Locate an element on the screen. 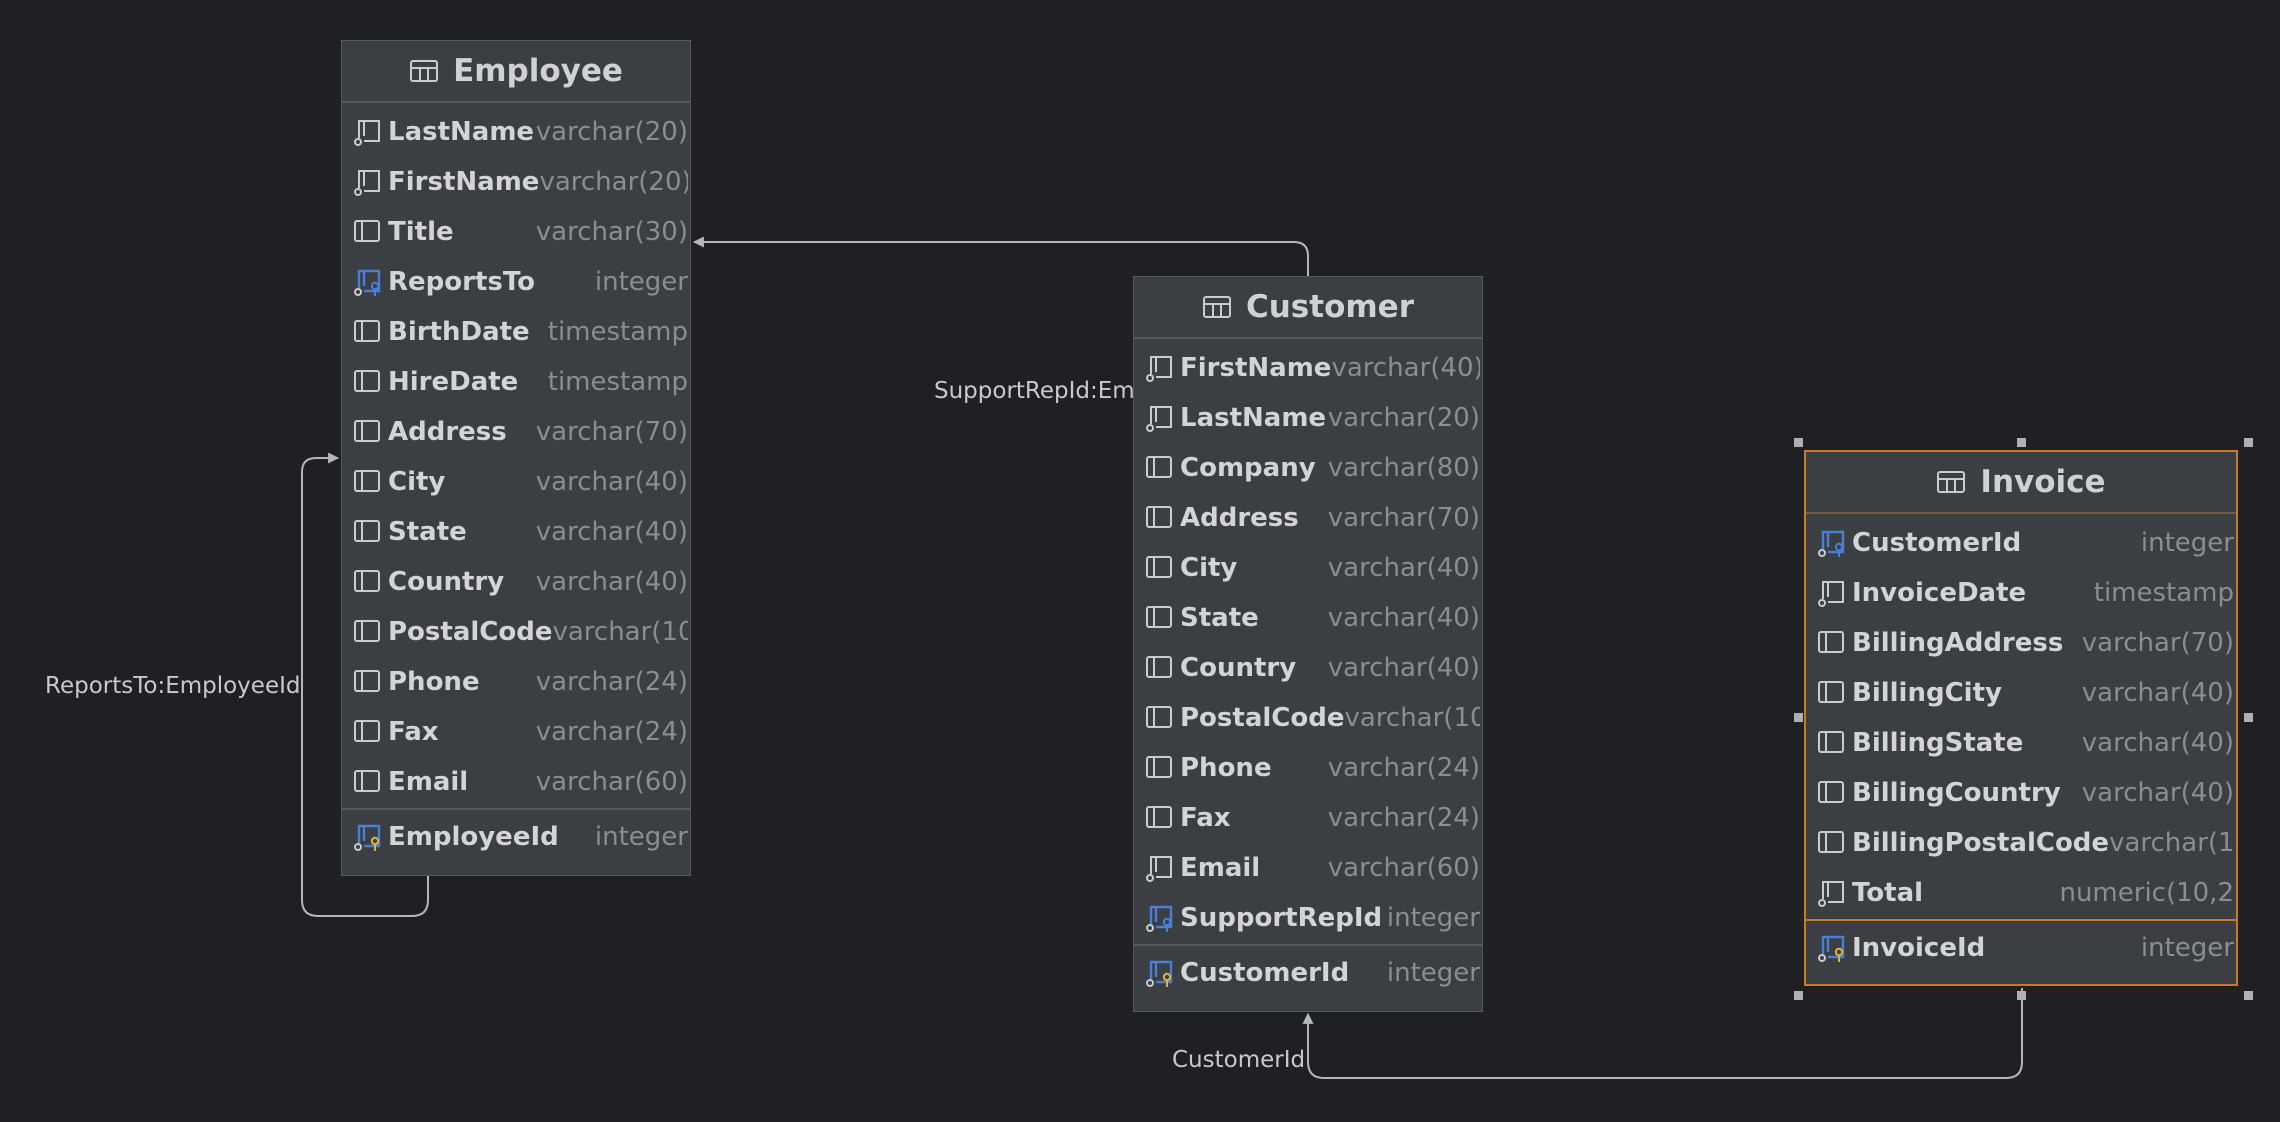 Image resolution: width=2280 pixels, height=1122 pixels. column-type: varchar(24) is located at coordinates (1403, 818).